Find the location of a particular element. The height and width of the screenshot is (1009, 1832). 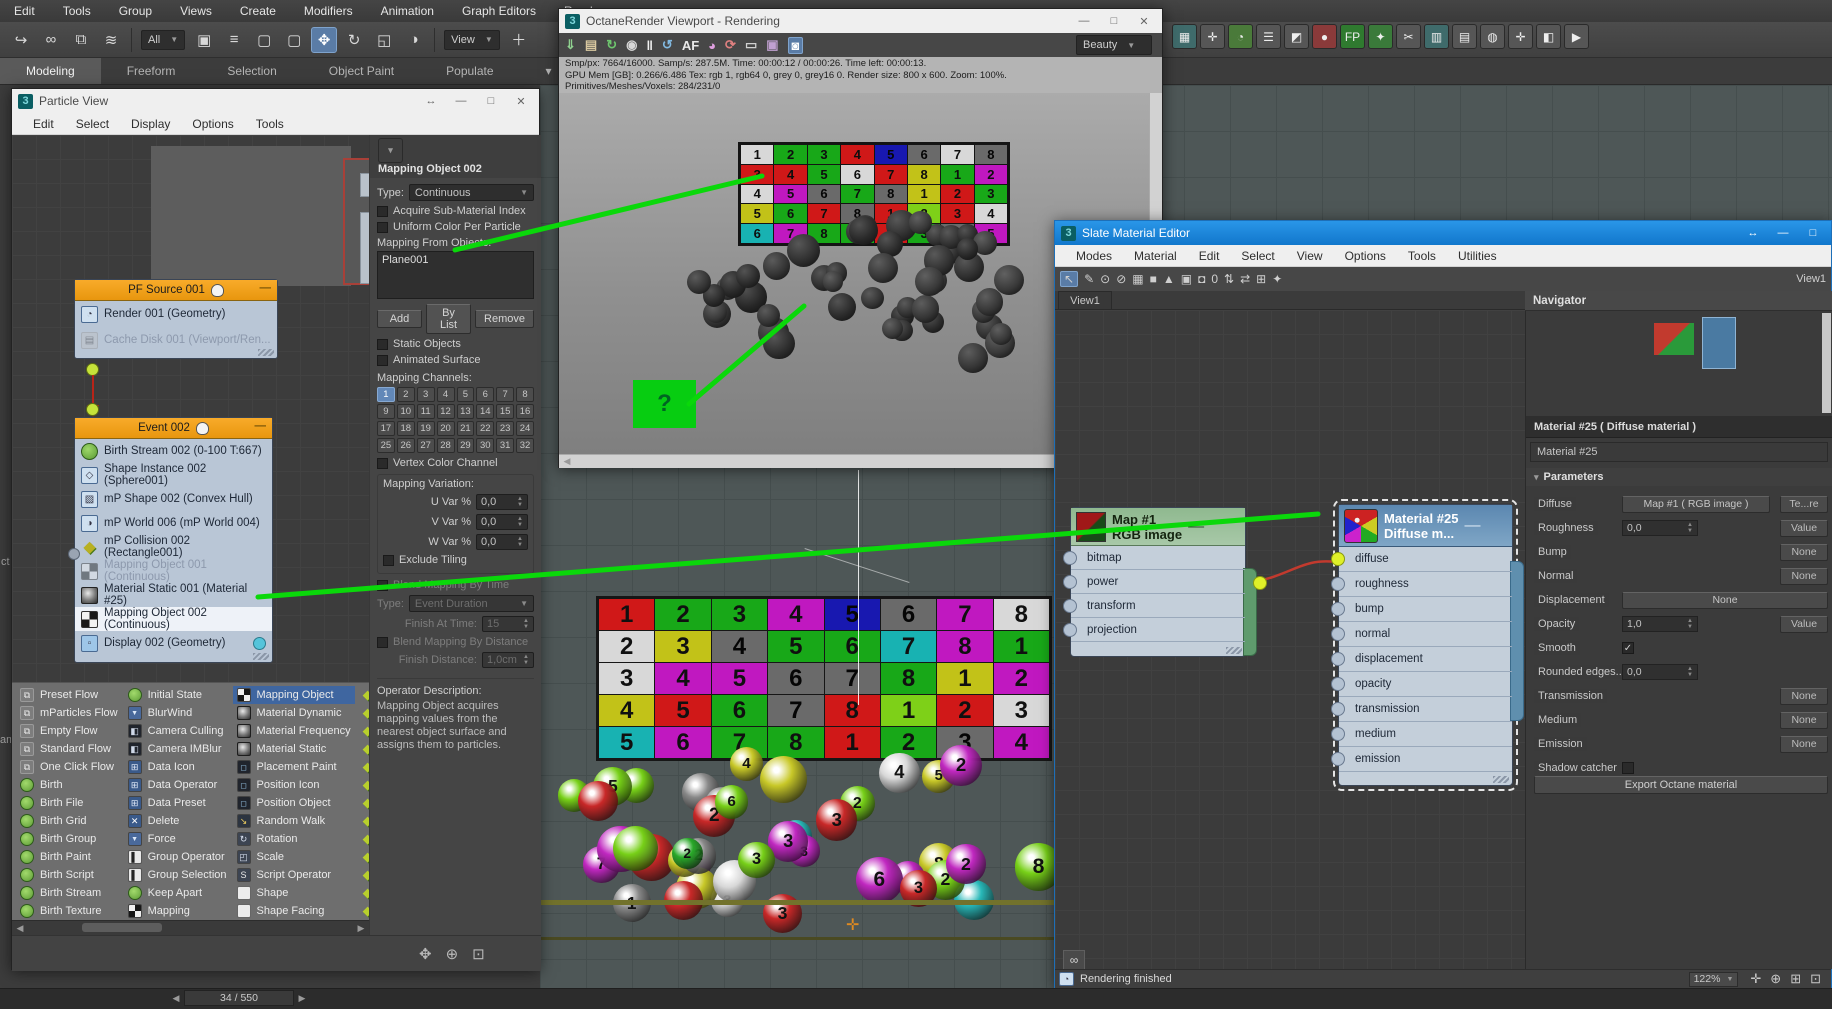

channel-button-32: 32 is located at coordinates (525, 445).